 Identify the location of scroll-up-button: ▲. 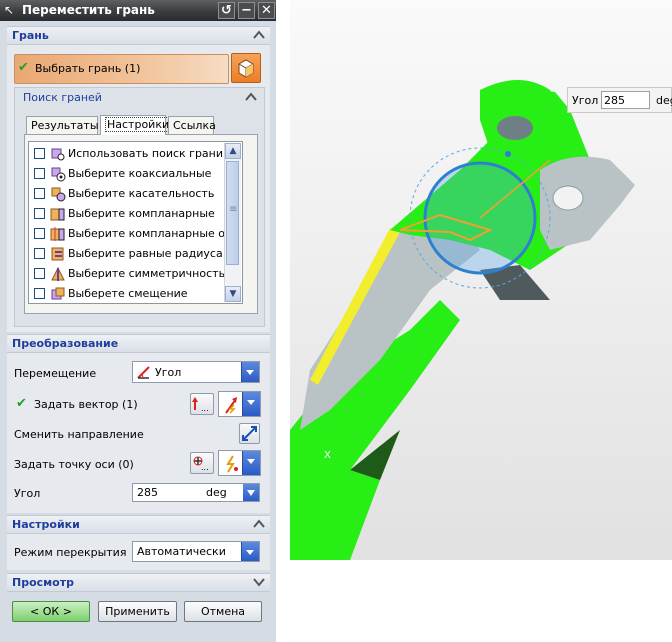
(233, 151).